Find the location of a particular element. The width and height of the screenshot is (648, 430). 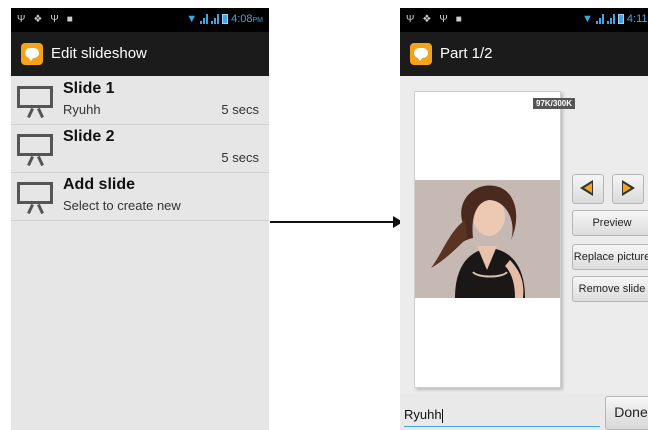

page-title: Edit slideshow is located at coordinates (99, 53).